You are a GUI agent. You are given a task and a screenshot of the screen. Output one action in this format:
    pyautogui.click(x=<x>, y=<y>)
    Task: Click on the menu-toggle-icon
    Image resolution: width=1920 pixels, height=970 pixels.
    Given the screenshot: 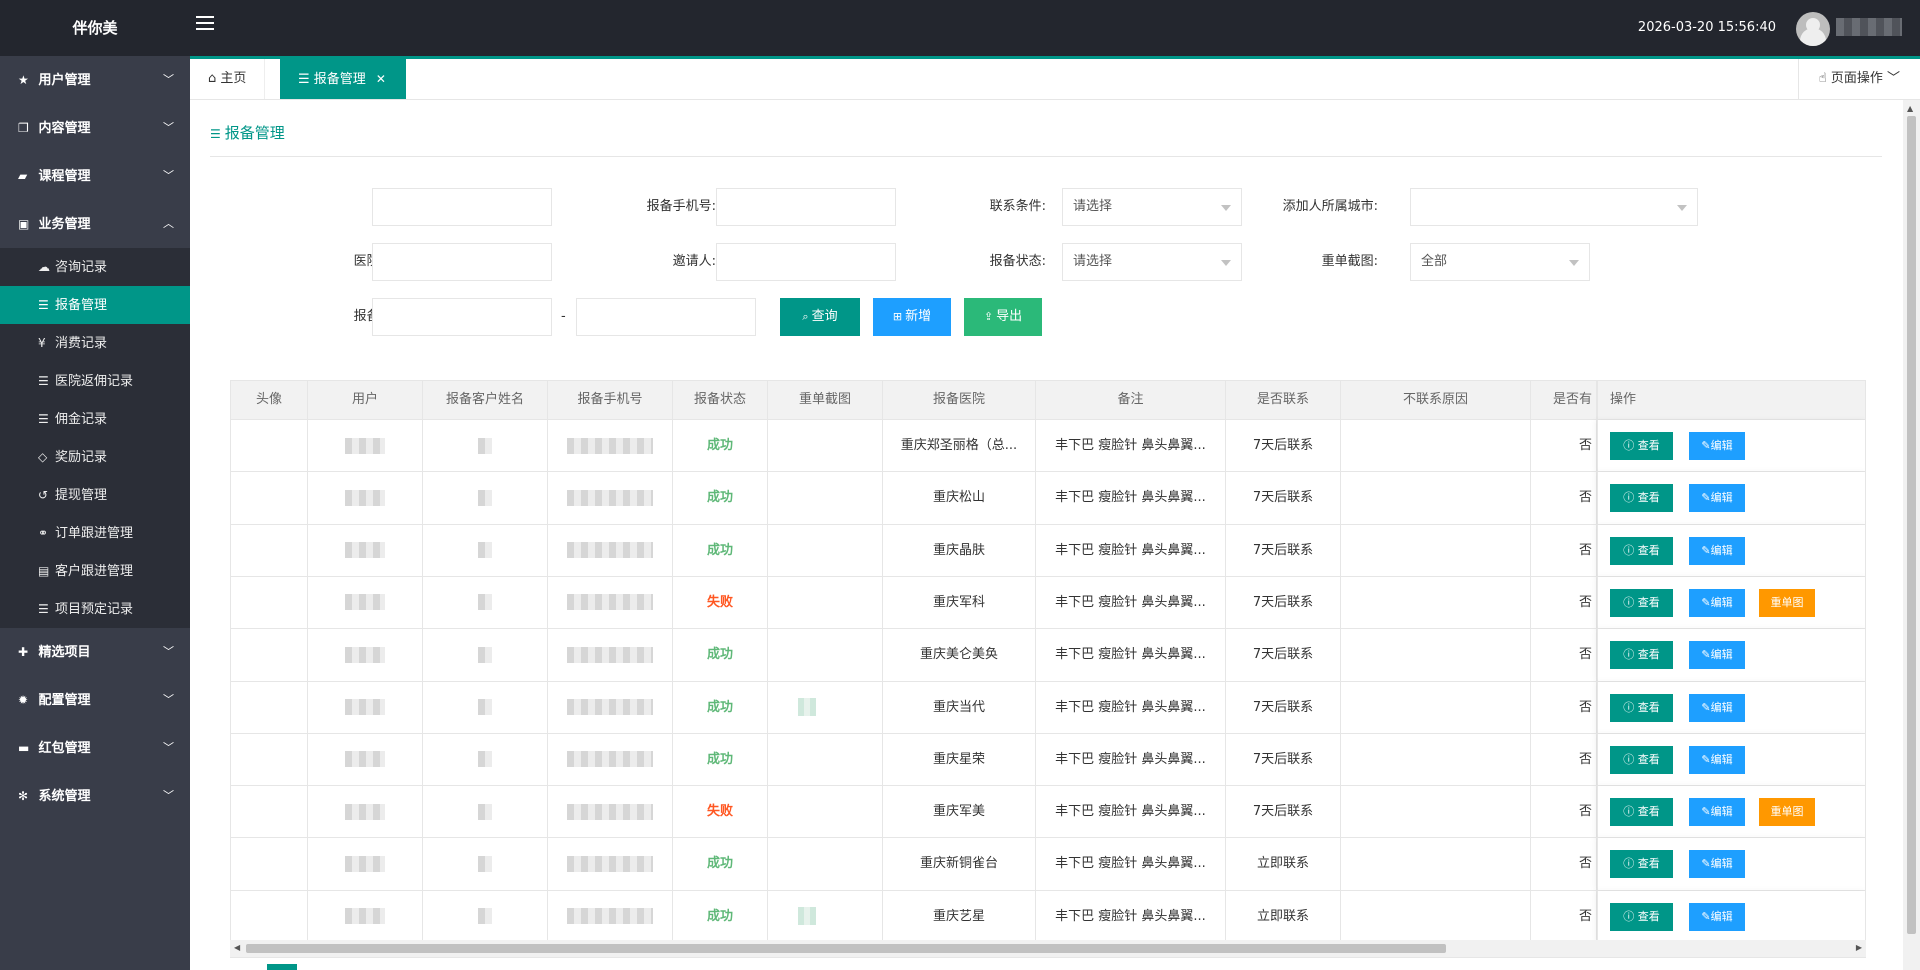 What is the action you would take?
    pyautogui.click(x=205, y=24)
    